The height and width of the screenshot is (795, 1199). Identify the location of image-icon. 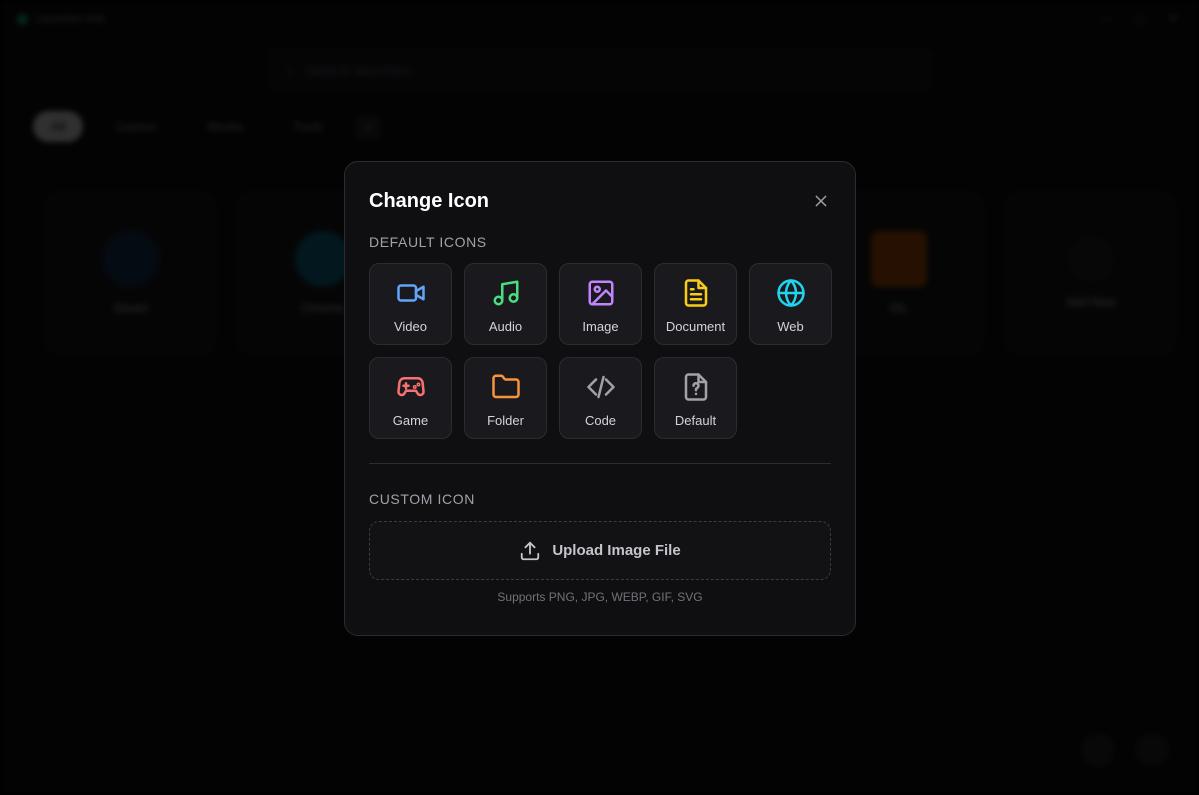
(600, 293).